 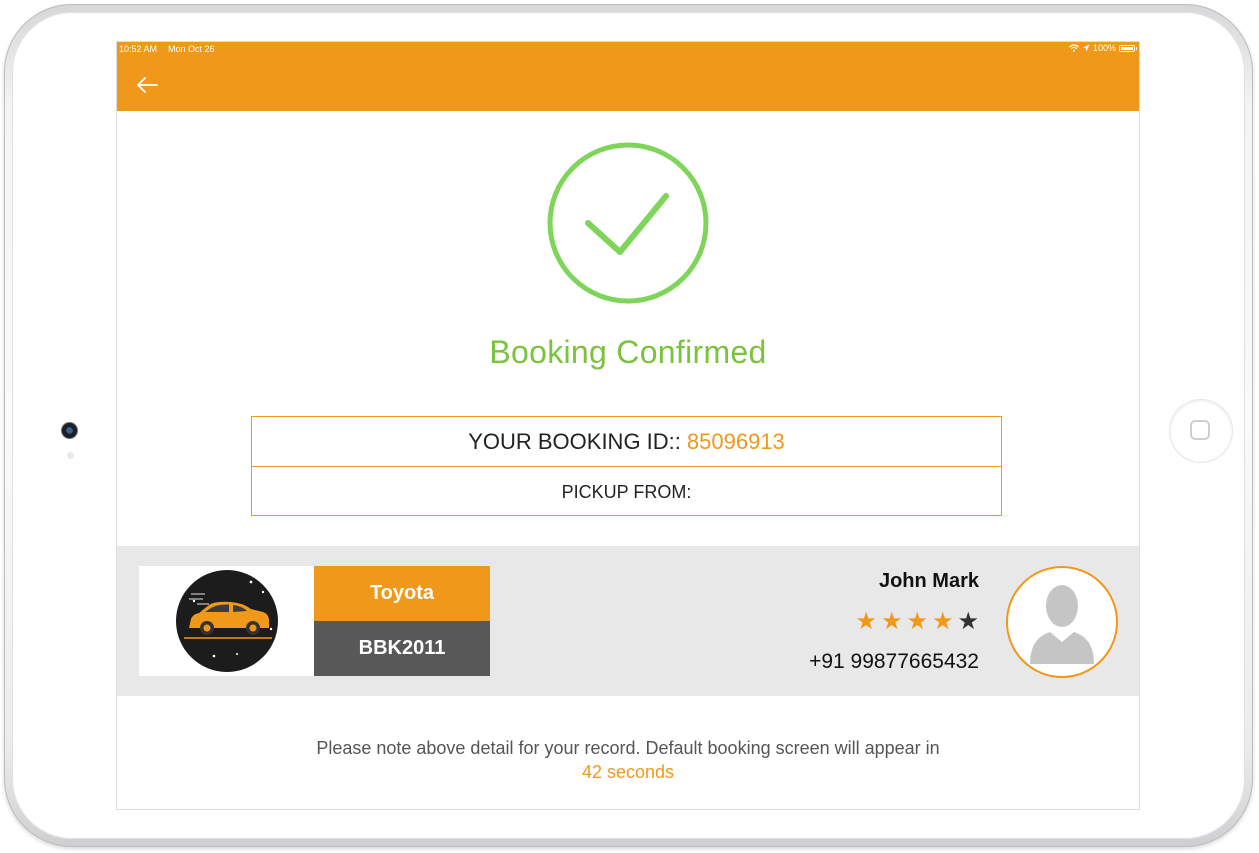 I want to click on battery-percent: 100%, so click(x=1104, y=48).